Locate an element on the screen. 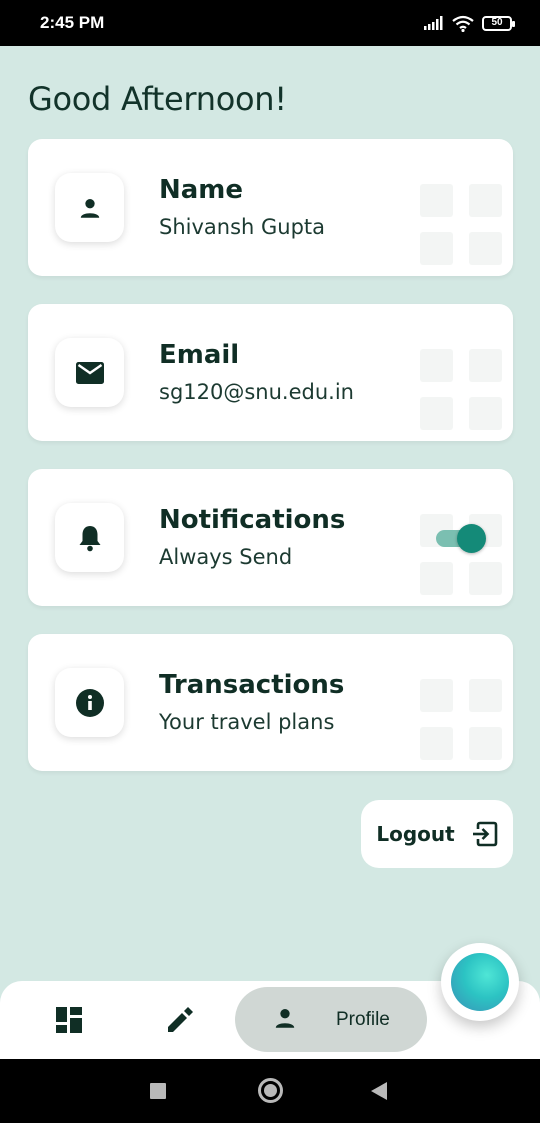  logout-button: Logout is located at coordinates (437, 834).